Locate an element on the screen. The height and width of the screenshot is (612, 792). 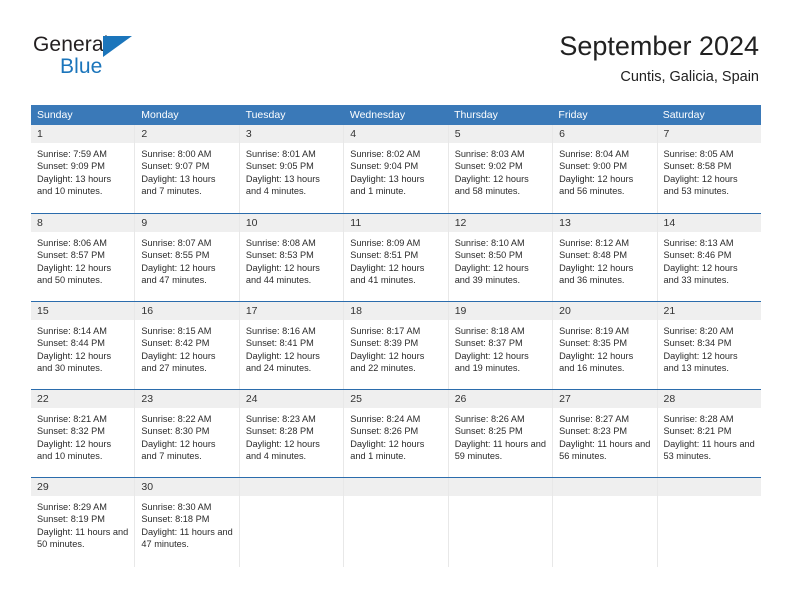
sunrise-text: Sunrise: 8:08 AM is located at coordinates (280, 243).